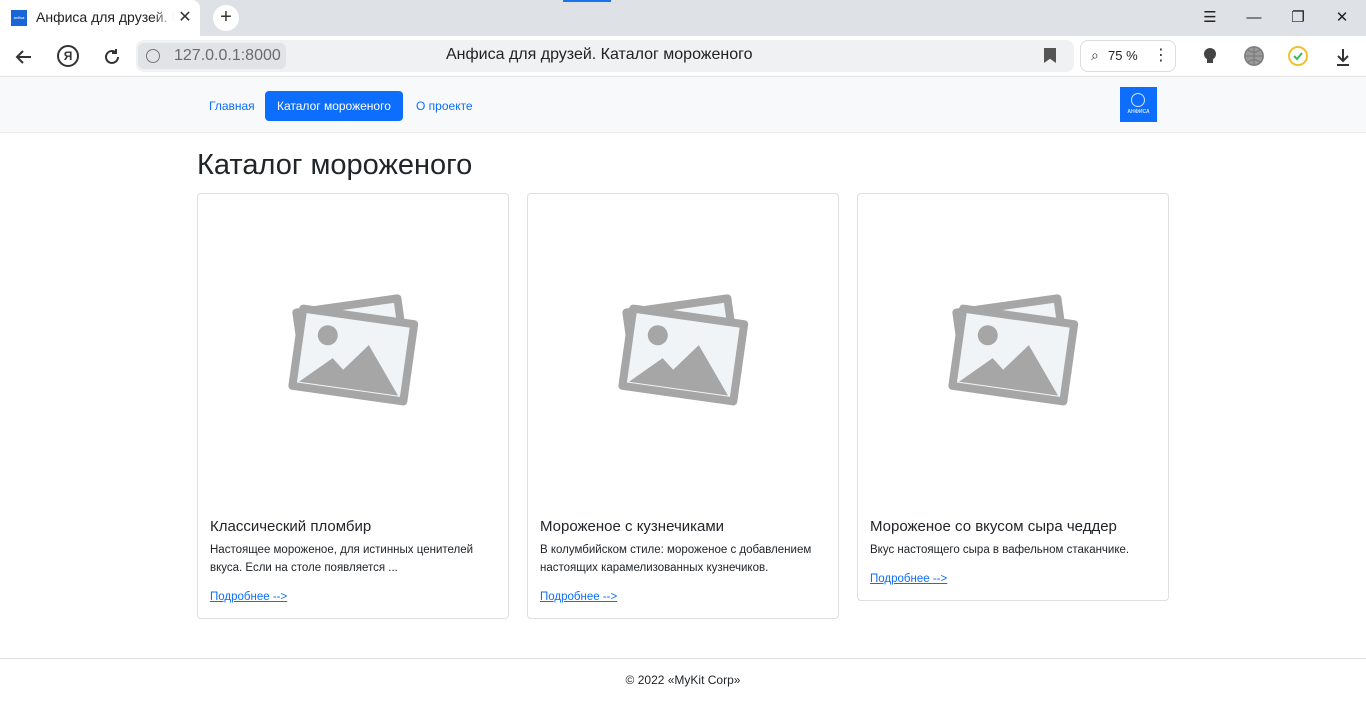 This screenshot has width=1366, height=728. Describe the element at coordinates (683, 680) in the screenshot. I see `footer-copyright: © 2022 «MyKit Corp»` at that location.